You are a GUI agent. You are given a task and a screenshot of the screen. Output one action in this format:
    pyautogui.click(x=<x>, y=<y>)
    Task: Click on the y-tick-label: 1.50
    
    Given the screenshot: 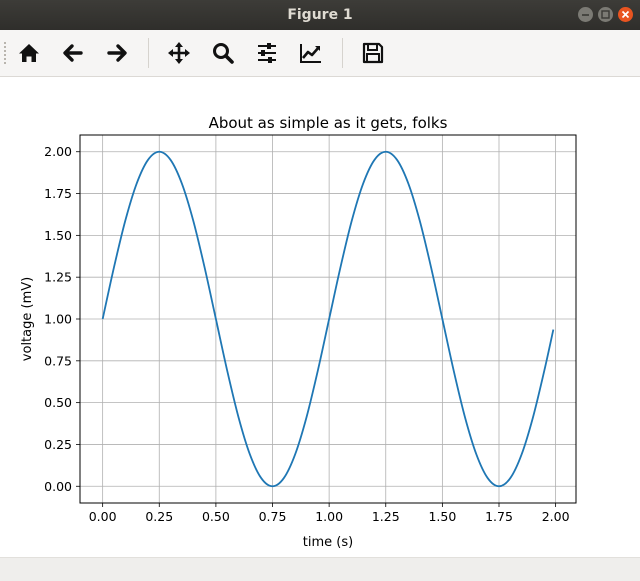 What is the action you would take?
    pyautogui.click(x=58, y=235)
    